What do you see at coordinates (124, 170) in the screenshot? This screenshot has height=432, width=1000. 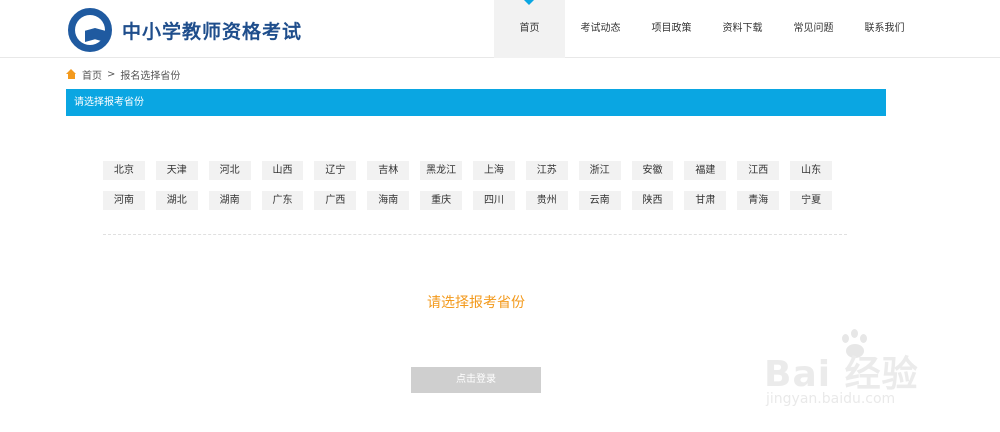 I see `province-option: 北京` at bounding box center [124, 170].